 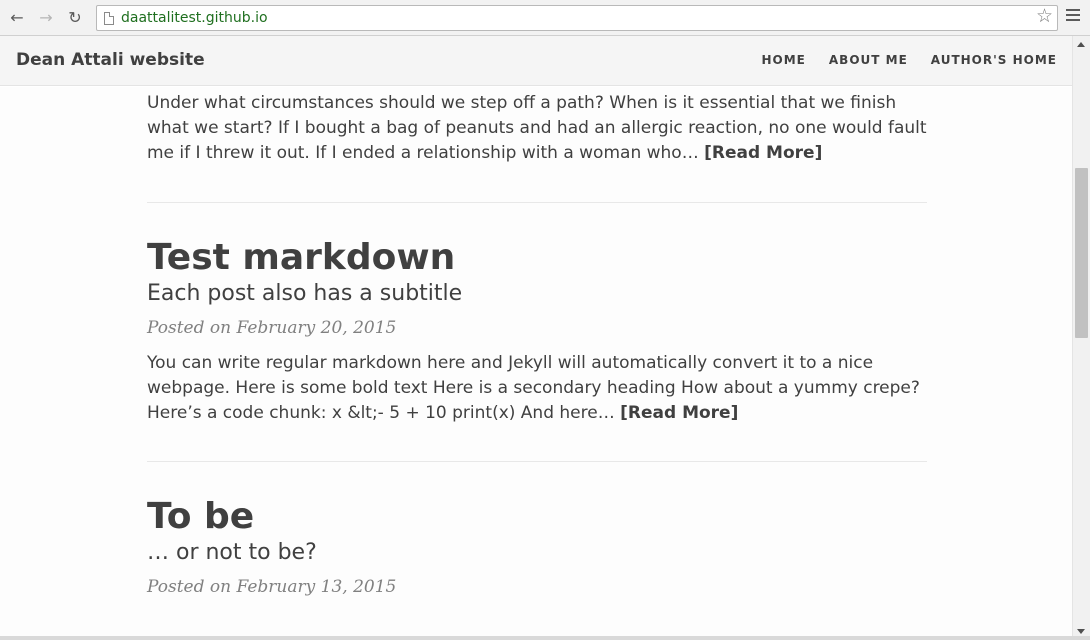 What do you see at coordinates (1073, 16) in the screenshot?
I see `hamburger-menu-icon` at bounding box center [1073, 16].